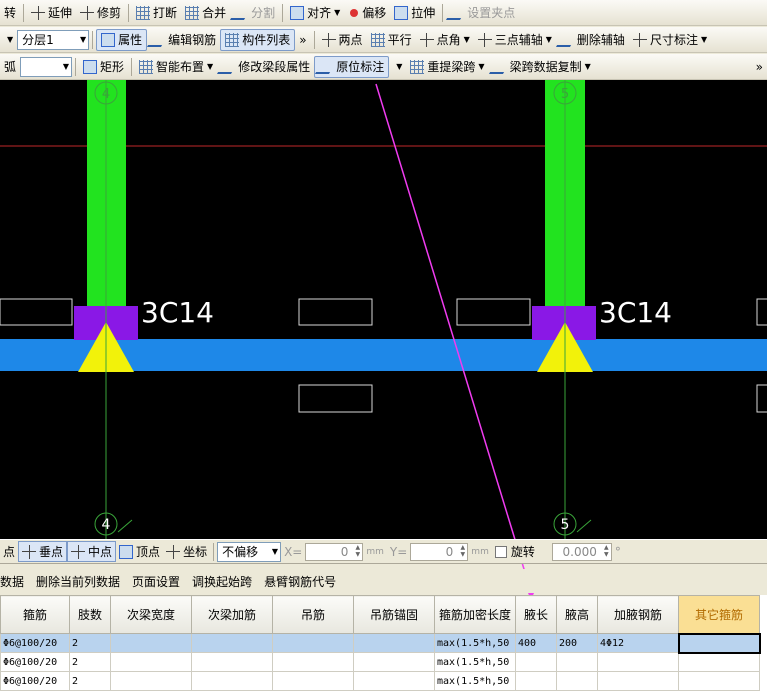  What do you see at coordinates (90, 614) in the screenshot?
I see `column-header: 肢数` at bounding box center [90, 614].